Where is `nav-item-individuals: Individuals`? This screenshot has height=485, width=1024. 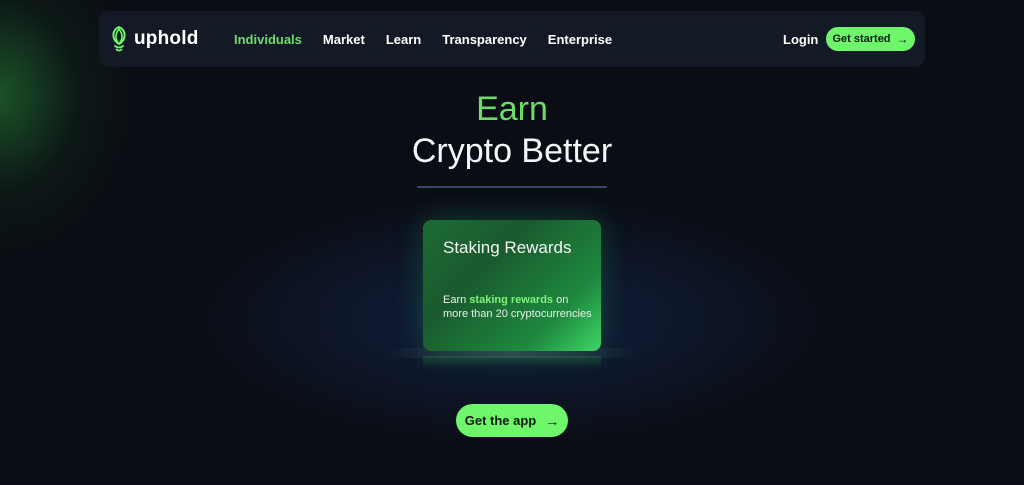 nav-item-individuals: Individuals is located at coordinates (268, 39).